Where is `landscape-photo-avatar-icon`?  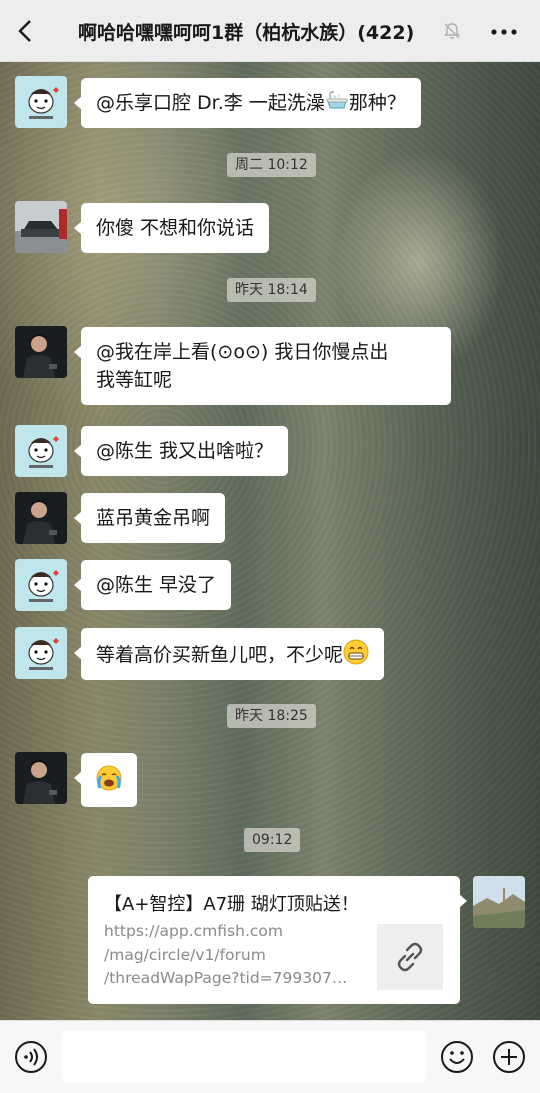 landscape-photo-avatar-icon is located at coordinates (499, 902).